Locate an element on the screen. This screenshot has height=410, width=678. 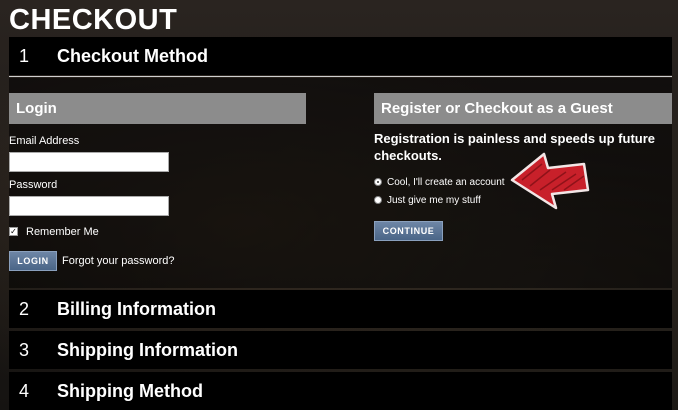
page-title: CHECKOUT is located at coordinates (93, 20).